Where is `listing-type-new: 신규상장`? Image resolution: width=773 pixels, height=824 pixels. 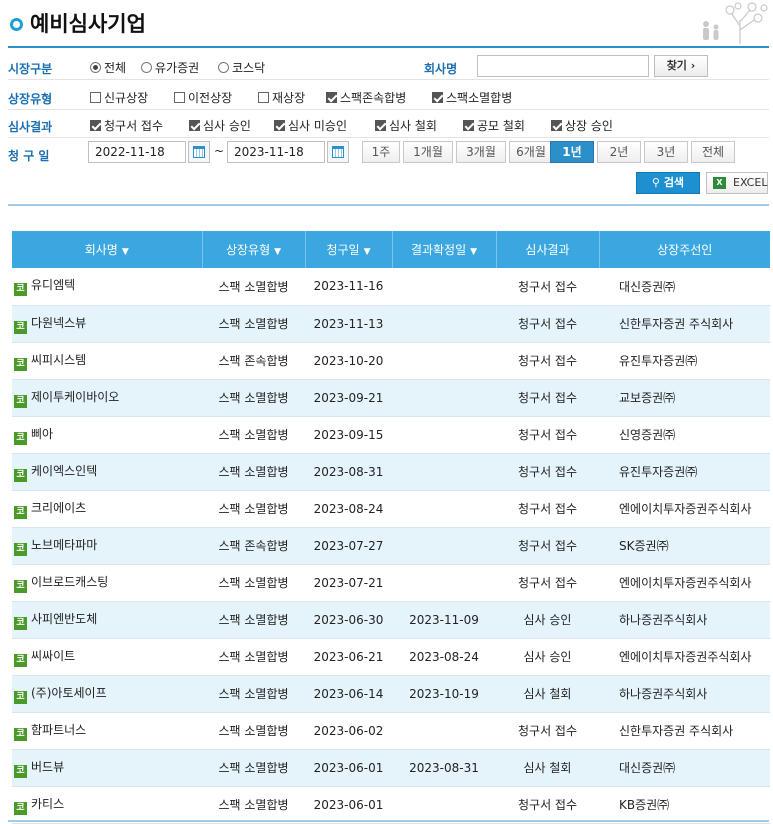 listing-type-new: 신규상장 is located at coordinates (119, 97).